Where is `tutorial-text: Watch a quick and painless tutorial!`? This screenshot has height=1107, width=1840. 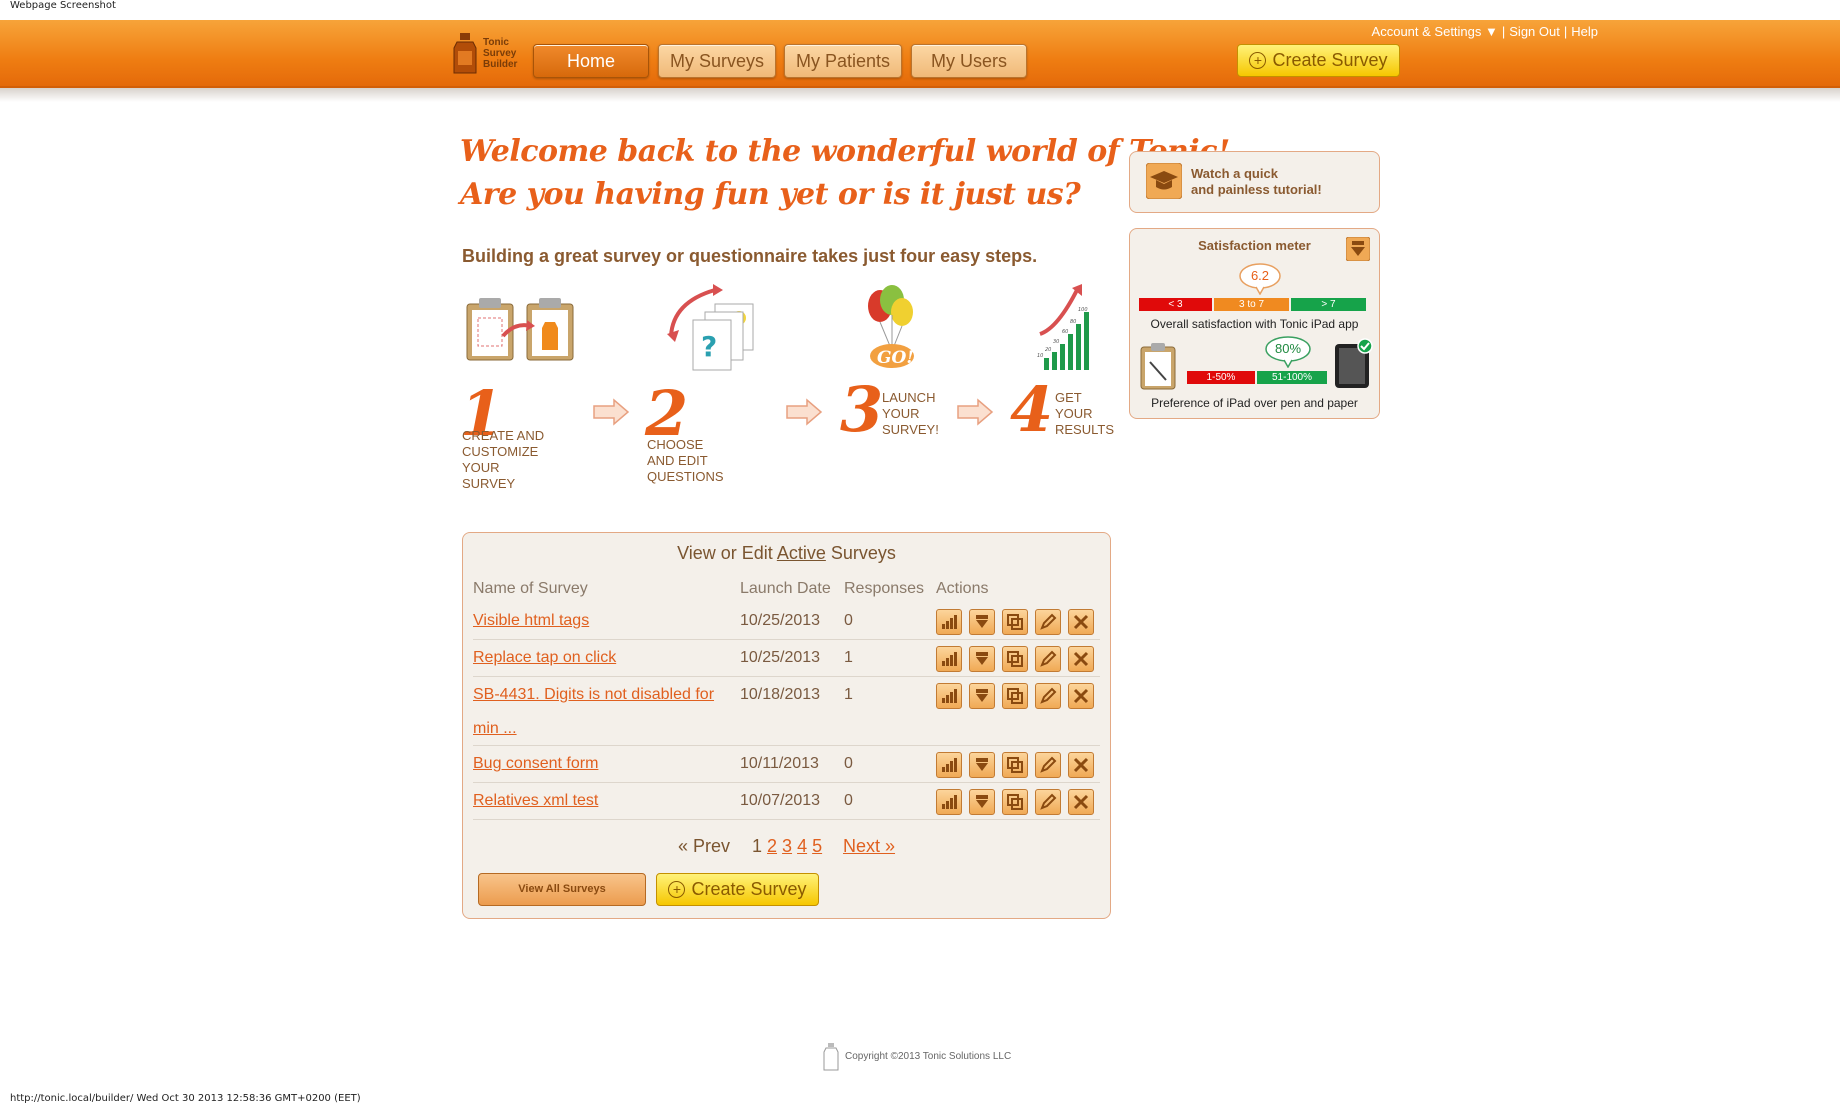
tutorial-text: Watch a quick and painless tutorial! is located at coordinates (1256, 182).